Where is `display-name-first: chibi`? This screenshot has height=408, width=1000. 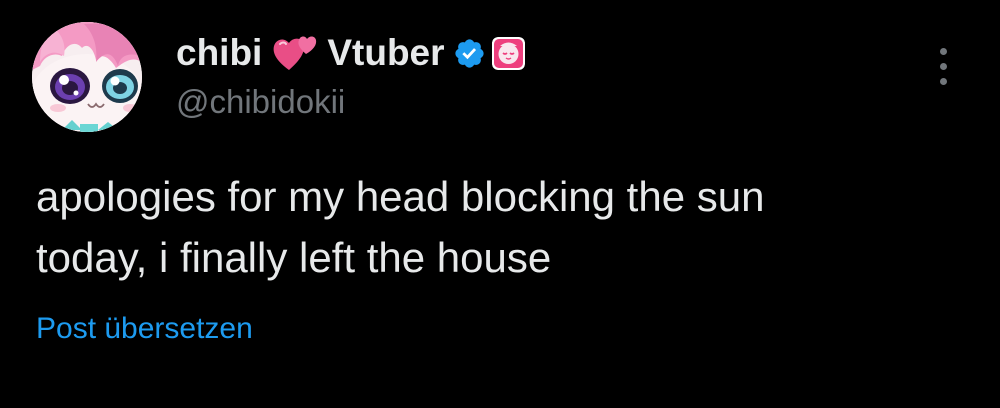 display-name-first: chibi is located at coordinates (219, 52).